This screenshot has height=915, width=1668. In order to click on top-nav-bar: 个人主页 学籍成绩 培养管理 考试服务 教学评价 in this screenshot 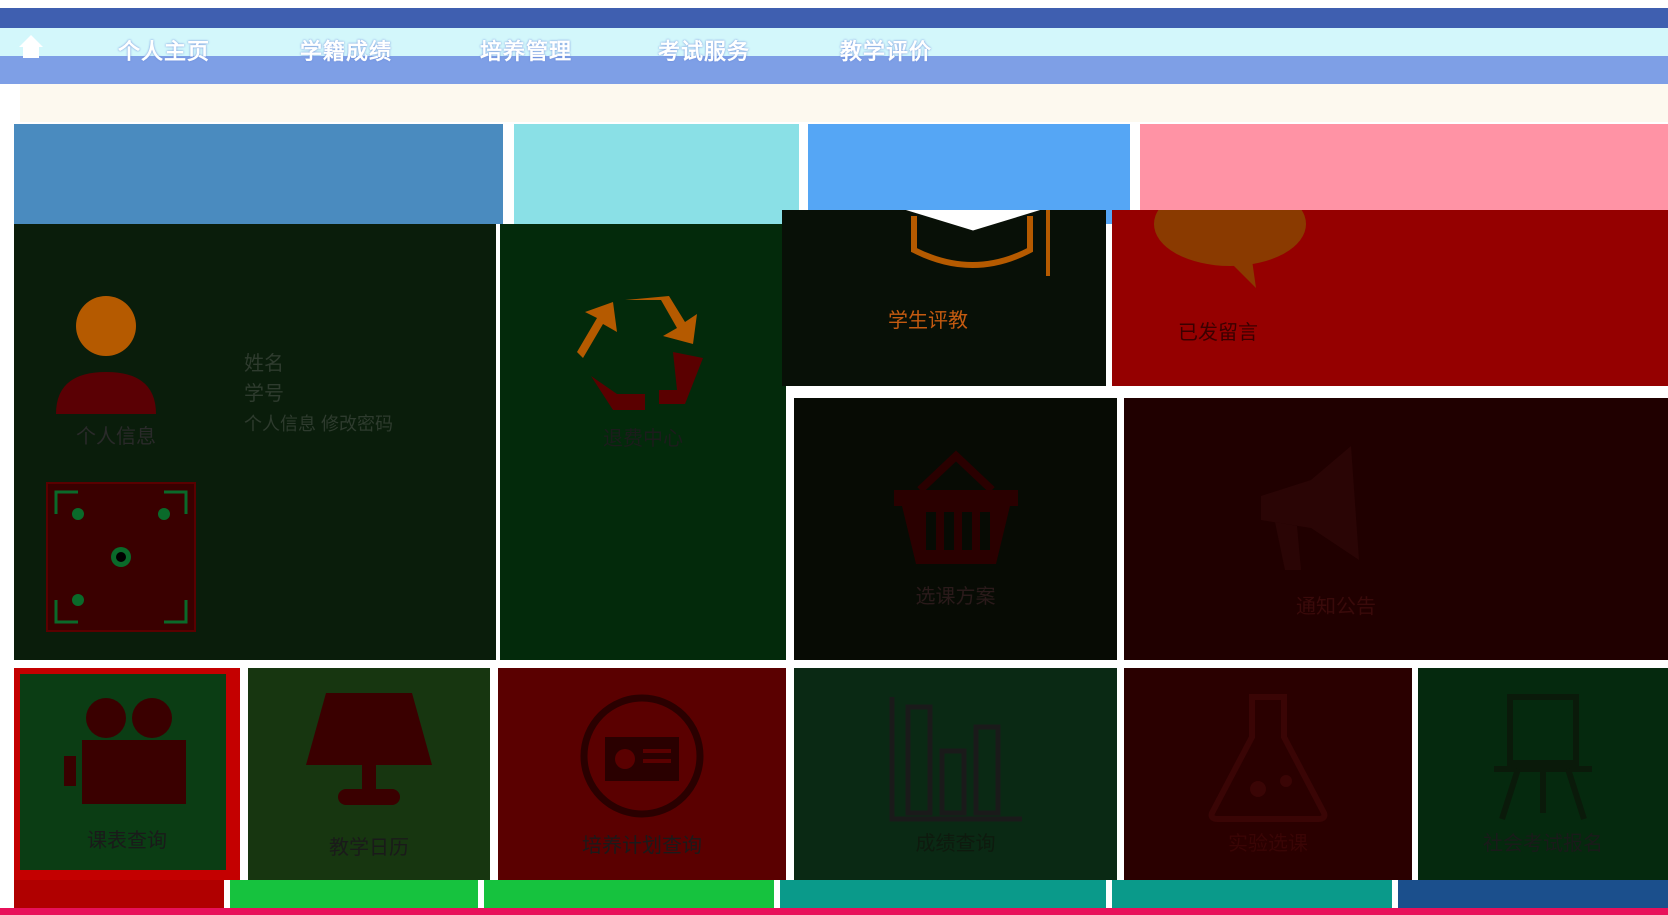, I will do `click(834, 46)`.